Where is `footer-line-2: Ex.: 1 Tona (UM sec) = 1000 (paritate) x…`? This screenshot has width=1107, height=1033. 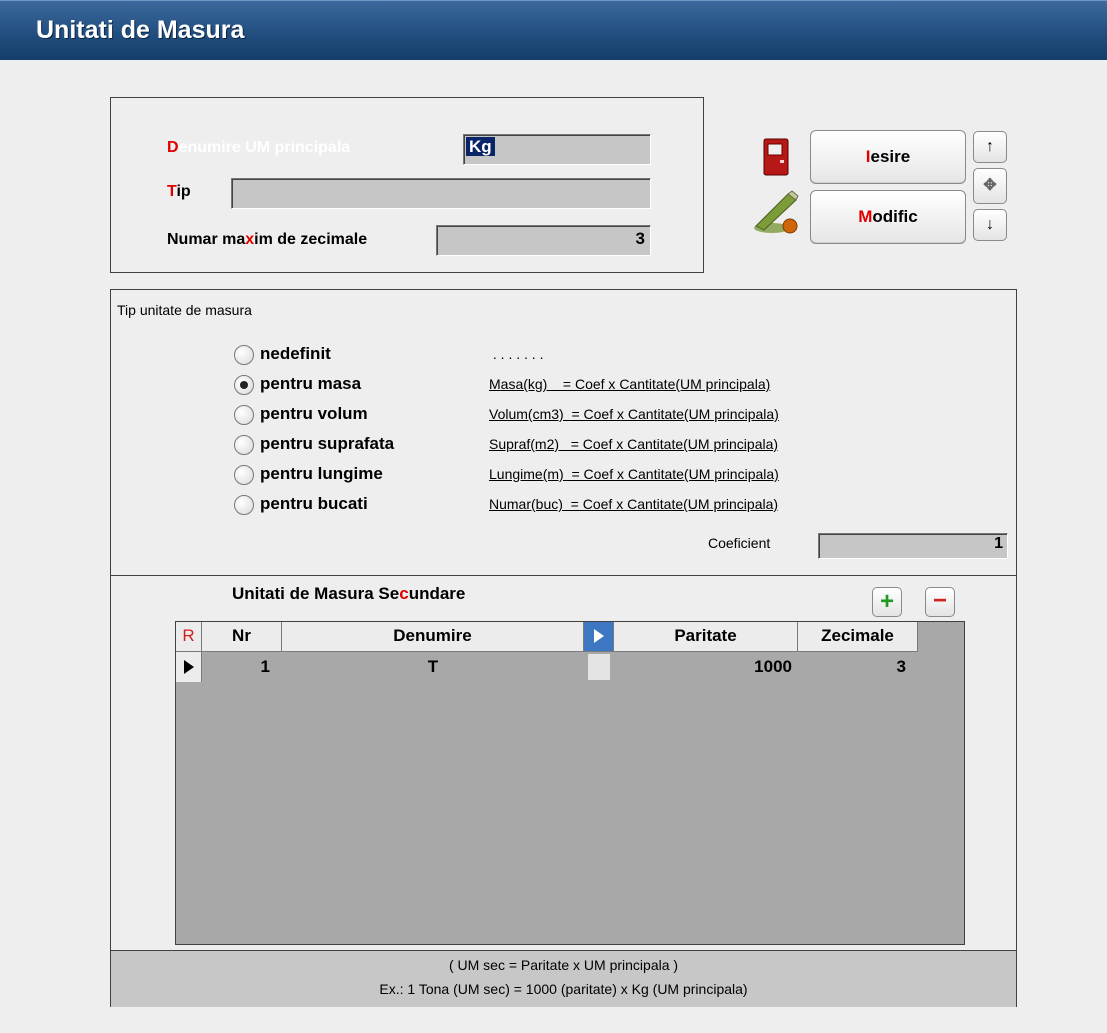
footer-line-2: Ex.: 1 Tona (UM sec) = 1000 (paritate) x… is located at coordinates (563, 989).